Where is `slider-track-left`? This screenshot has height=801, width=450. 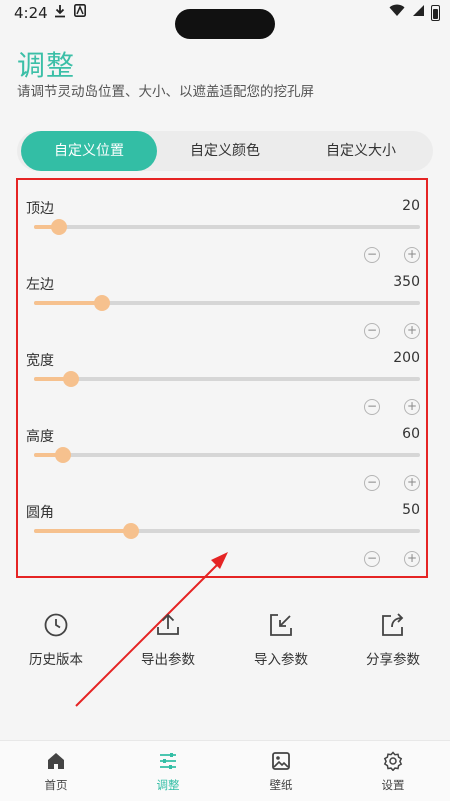 slider-track-left is located at coordinates (227, 303).